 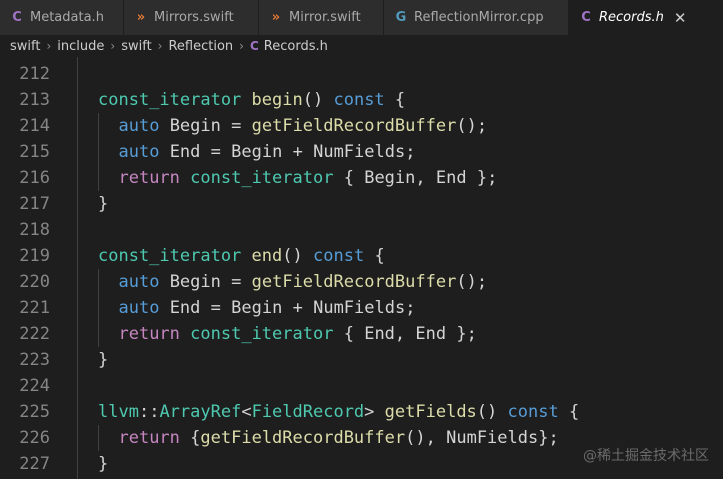 I want to click on code-line: 217}, so click(x=361, y=204).